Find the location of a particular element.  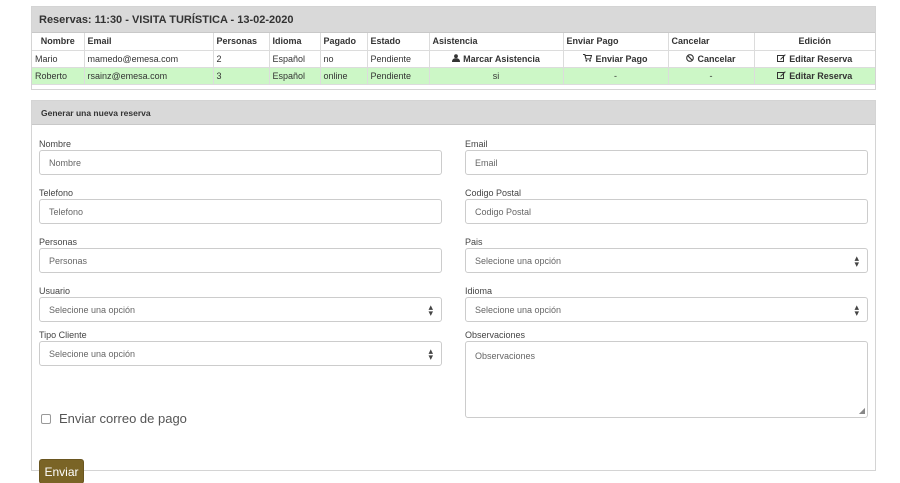

resize-grip-icon: ◢ is located at coordinates (862, 410).